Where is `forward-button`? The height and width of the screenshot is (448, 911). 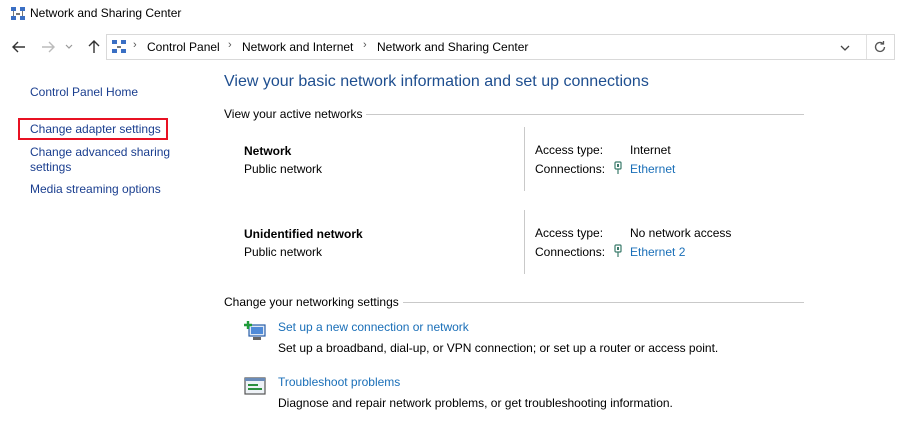
forward-button is located at coordinates (48, 47).